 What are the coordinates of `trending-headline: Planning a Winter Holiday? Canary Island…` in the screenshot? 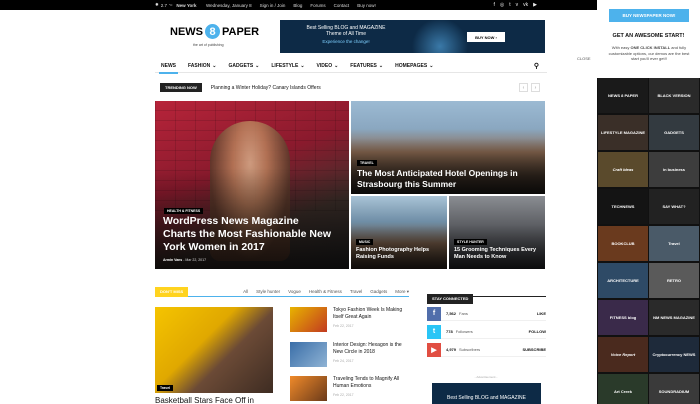 It's located at (266, 88).